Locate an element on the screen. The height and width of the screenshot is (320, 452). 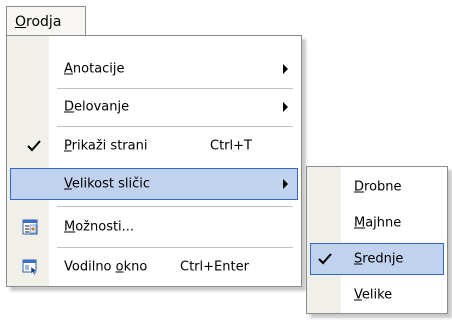
guide-pane-icon is located at coordinates (30, 267).